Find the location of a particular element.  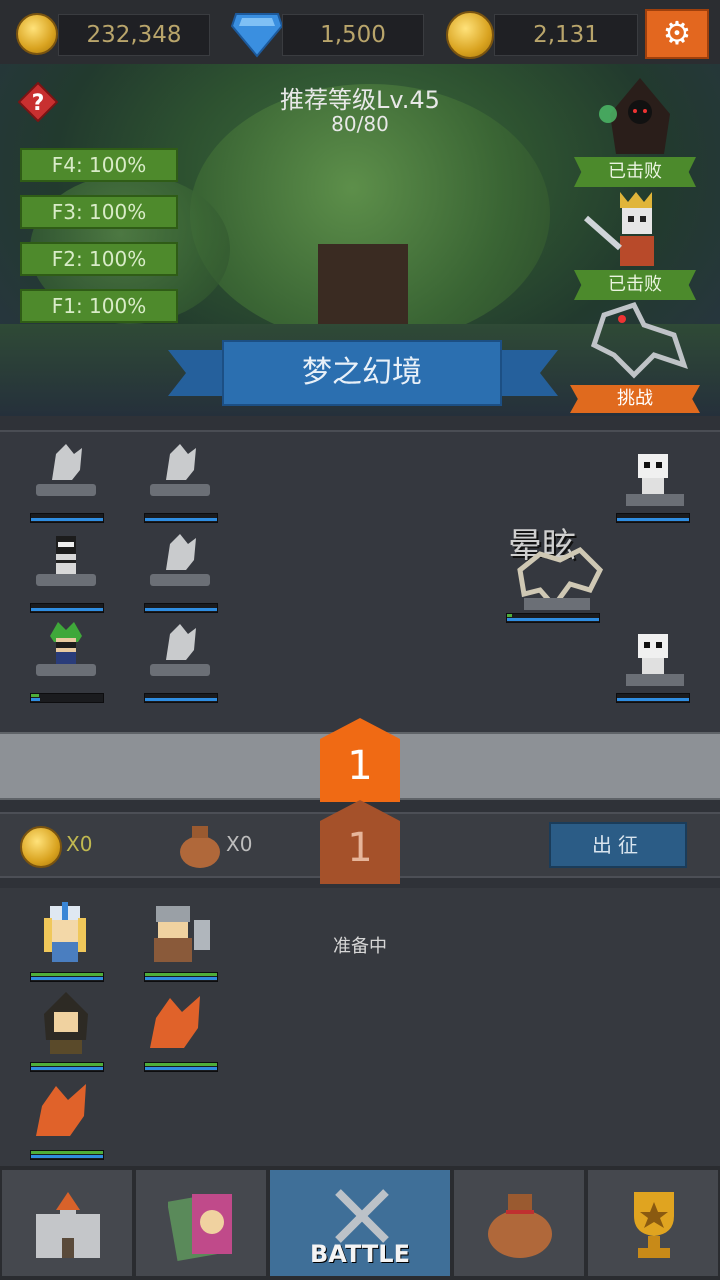

ally-unit-ninja is located at coordinates (66, 650).